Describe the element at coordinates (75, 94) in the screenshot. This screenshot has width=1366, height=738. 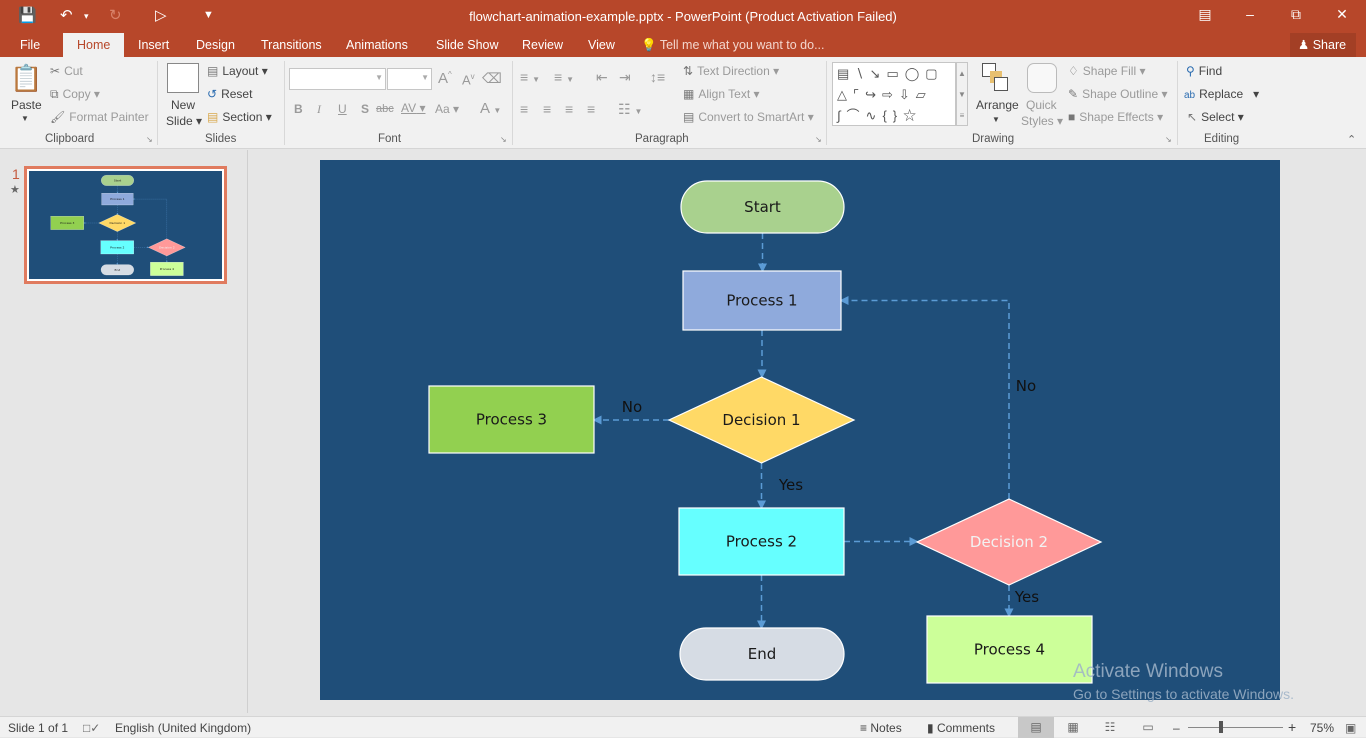
I see `copy-button: ⧉ Copy ▾` at that location.